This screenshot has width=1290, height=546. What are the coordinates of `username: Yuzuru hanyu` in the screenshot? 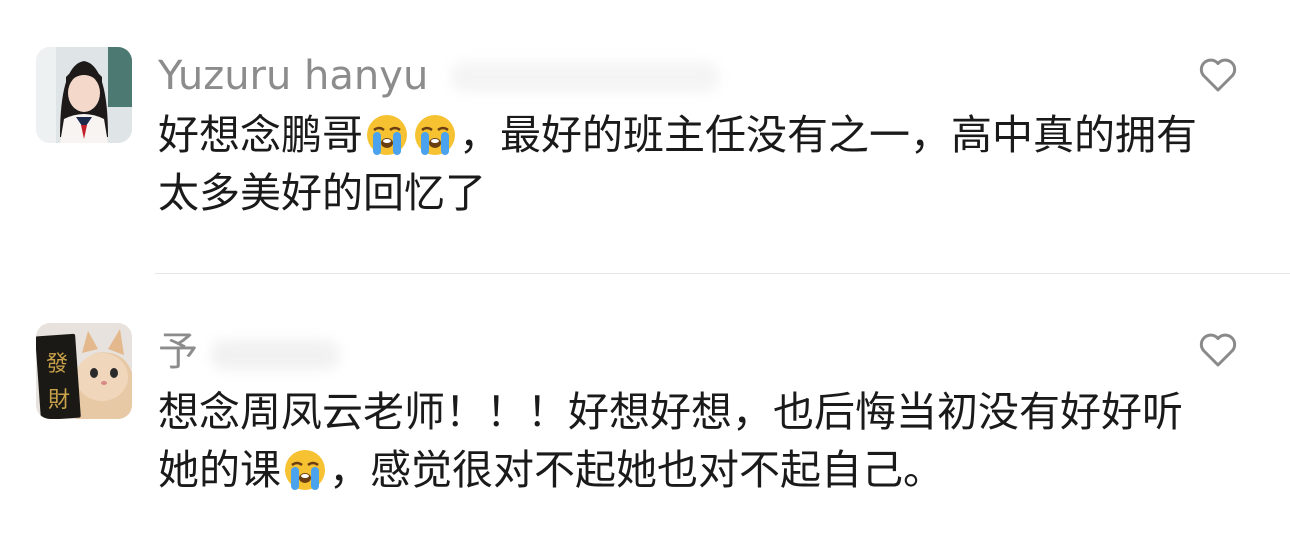 It's located at (293, 76).